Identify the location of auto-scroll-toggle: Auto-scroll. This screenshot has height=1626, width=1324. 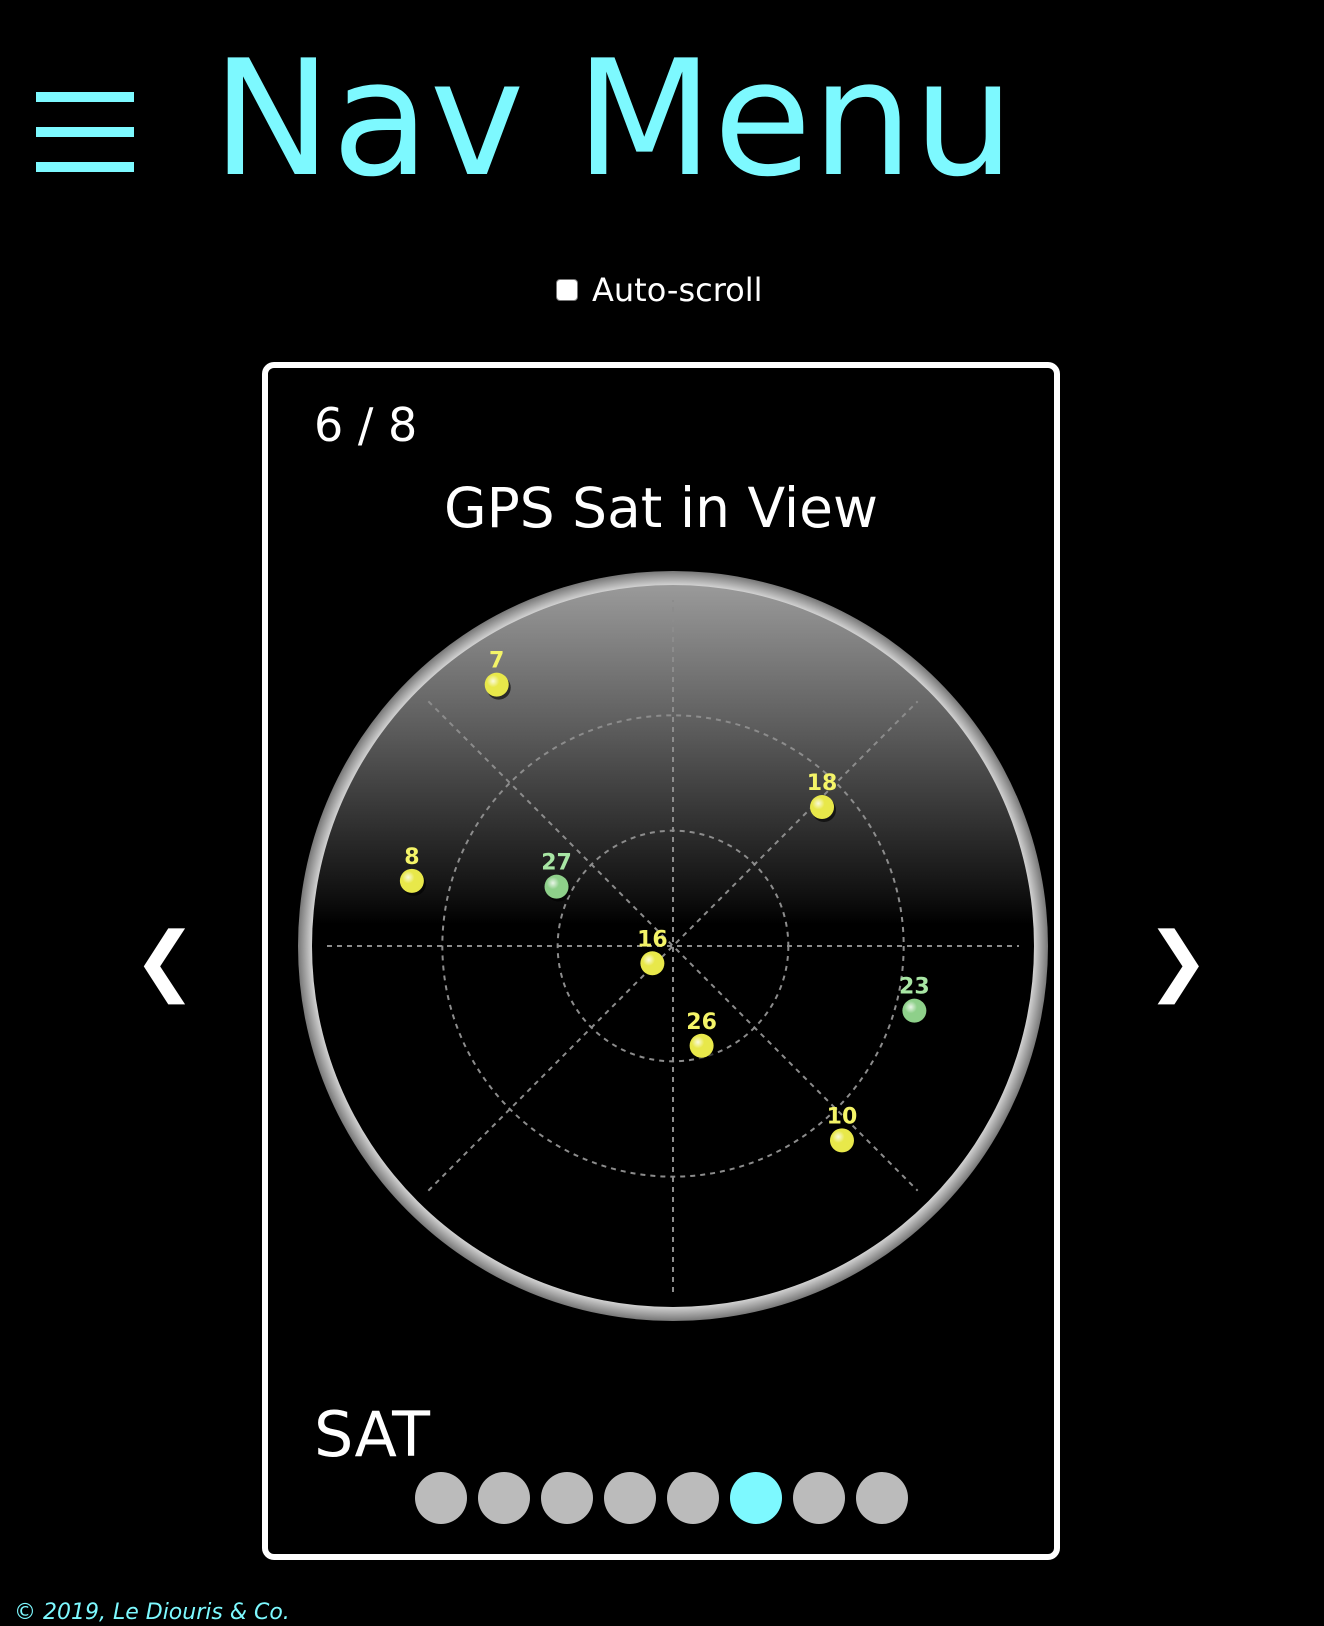
(659, 290).